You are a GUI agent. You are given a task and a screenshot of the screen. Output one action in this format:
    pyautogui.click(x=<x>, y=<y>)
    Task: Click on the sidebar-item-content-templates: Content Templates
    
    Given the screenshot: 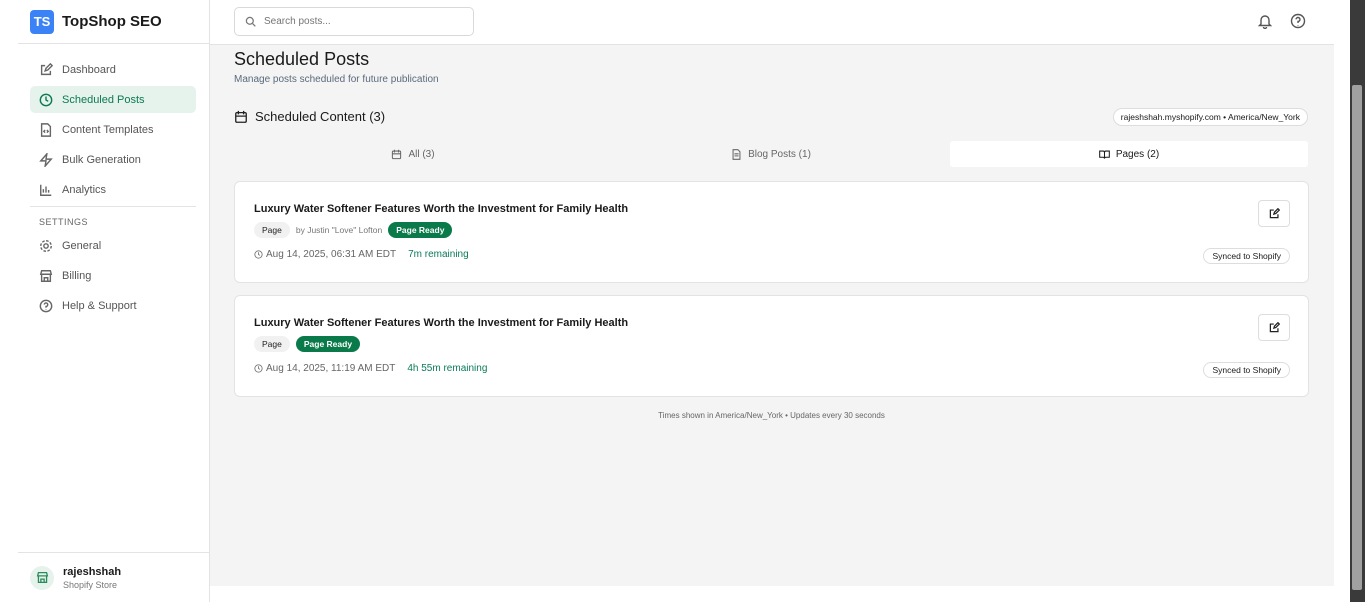 What is the action you would take?
    pyautogui.click(x=113, y=129)
    